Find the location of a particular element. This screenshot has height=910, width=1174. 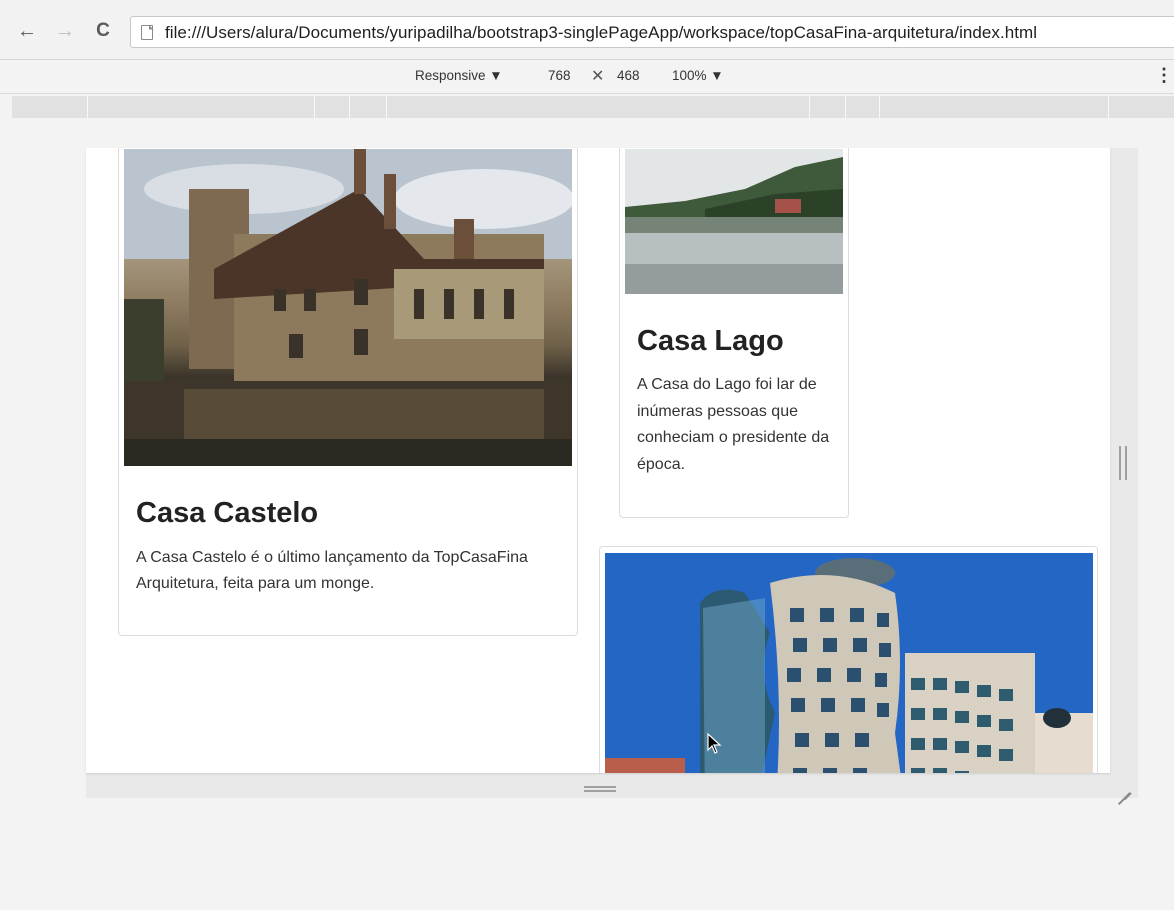

building-photo is located at coordinates (849, 663).